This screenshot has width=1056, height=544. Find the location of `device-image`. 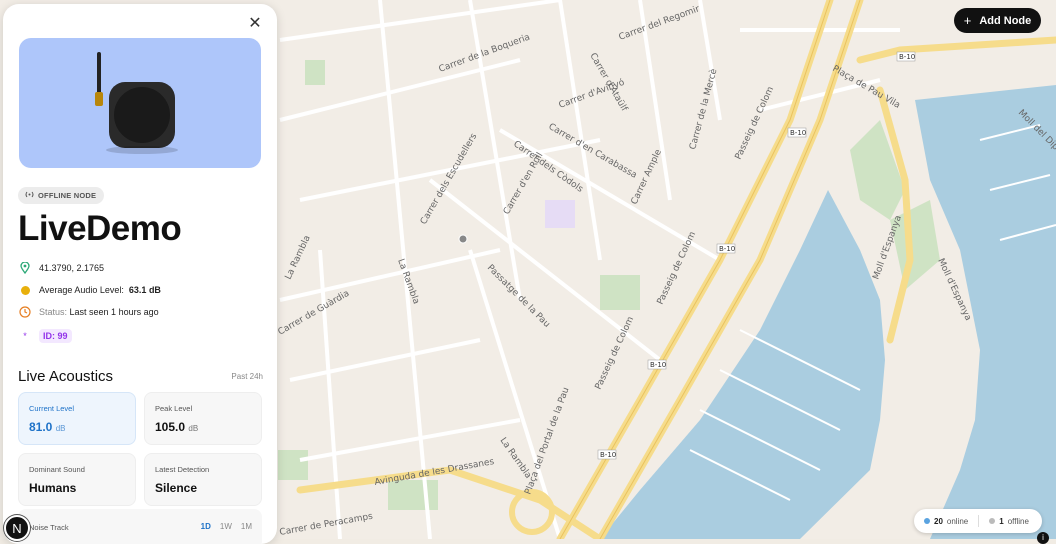

device-image is located at coordinates (140, 103).